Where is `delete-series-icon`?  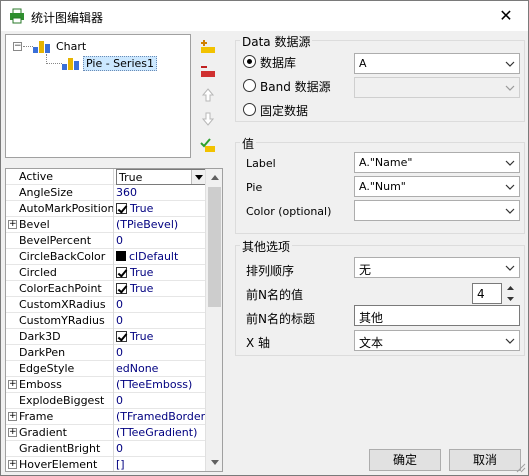 delete-series-icon is located at coordinates (208, 71).